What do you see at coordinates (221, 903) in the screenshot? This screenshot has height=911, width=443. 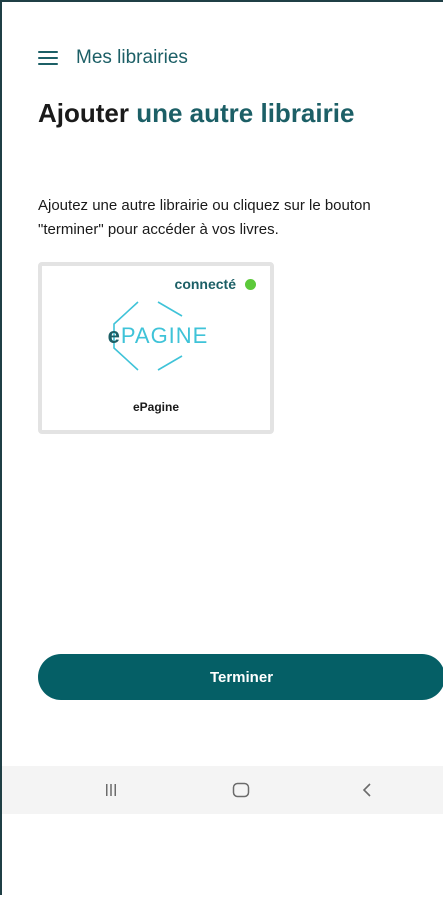 I see `bottom-spacer` at bounding box center [221, 903].